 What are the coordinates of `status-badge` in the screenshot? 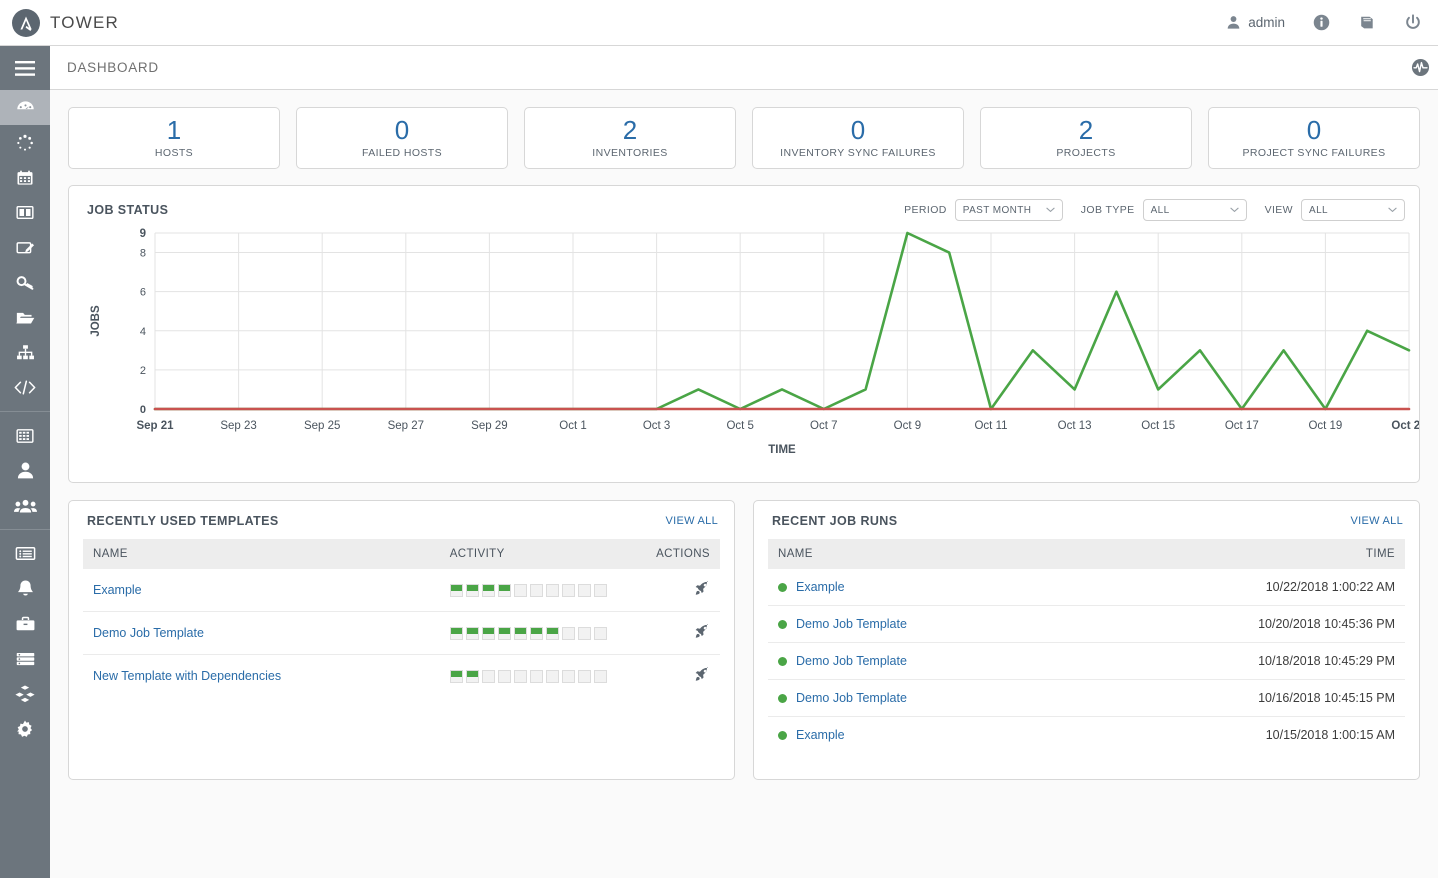 It's located at (782, 698).